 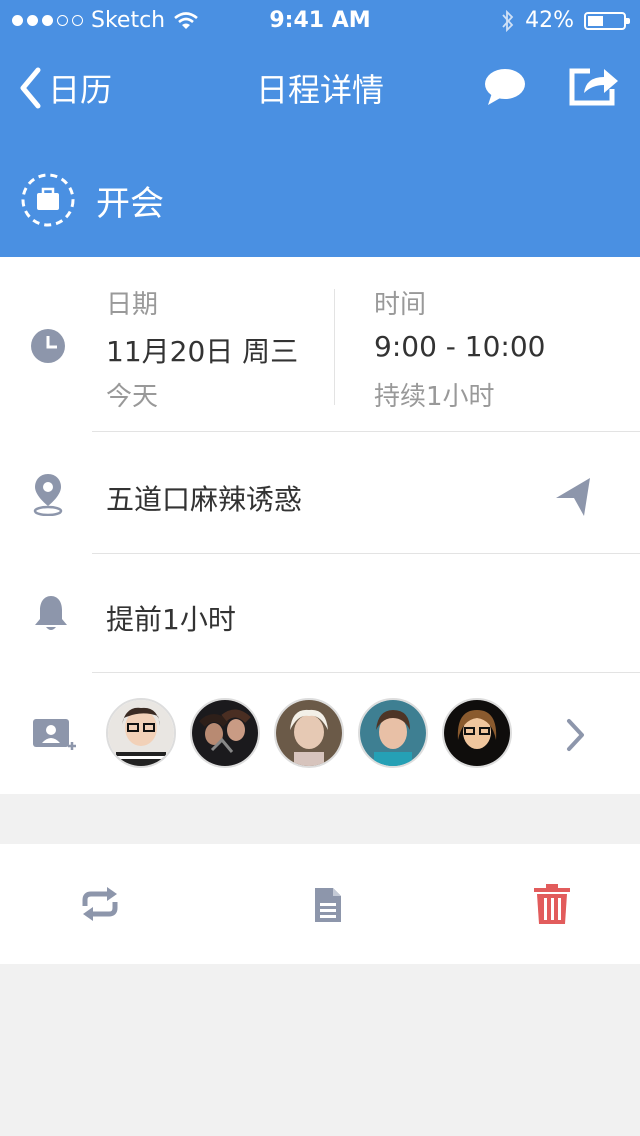 What do you see at coordinates (204, 499) in the screenshot?
I see `location-text: 五道口麻辣诱惑` at bounding box center [204, 499].